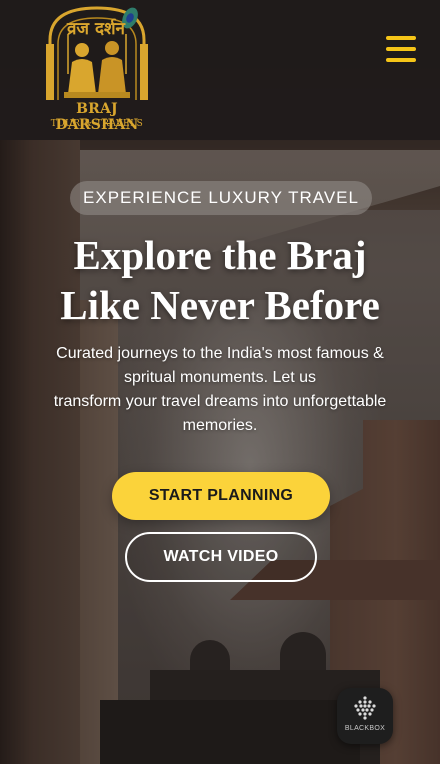 This screenshot has width=440, height=764. I want to click on headline-line: Explore the Braj, so click(220, 255).